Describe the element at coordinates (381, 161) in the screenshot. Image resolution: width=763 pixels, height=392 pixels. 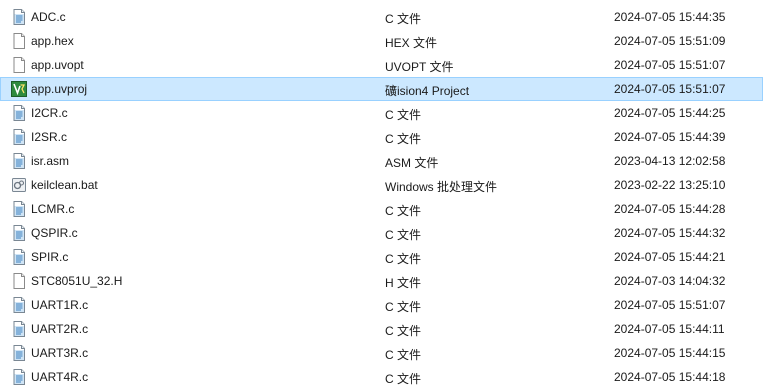
I see `file-row: isr.asm ASM 文件 2023-04-13 12:02:58` at that location.